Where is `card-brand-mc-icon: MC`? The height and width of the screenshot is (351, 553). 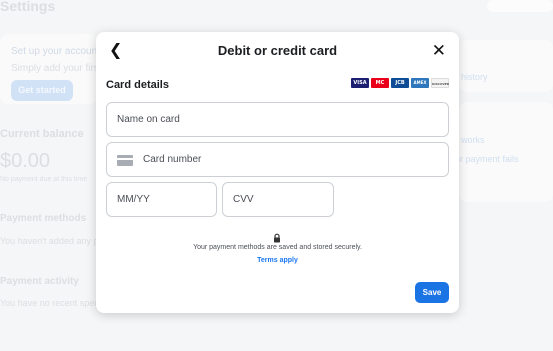
card-brand-mc-icon: MC is located at coordinates (380, 83).